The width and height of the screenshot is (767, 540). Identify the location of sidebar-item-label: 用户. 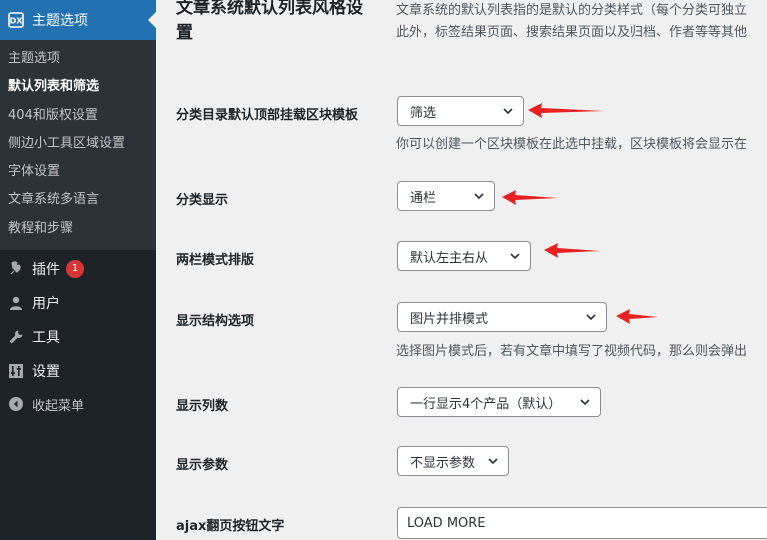
(46, 304).